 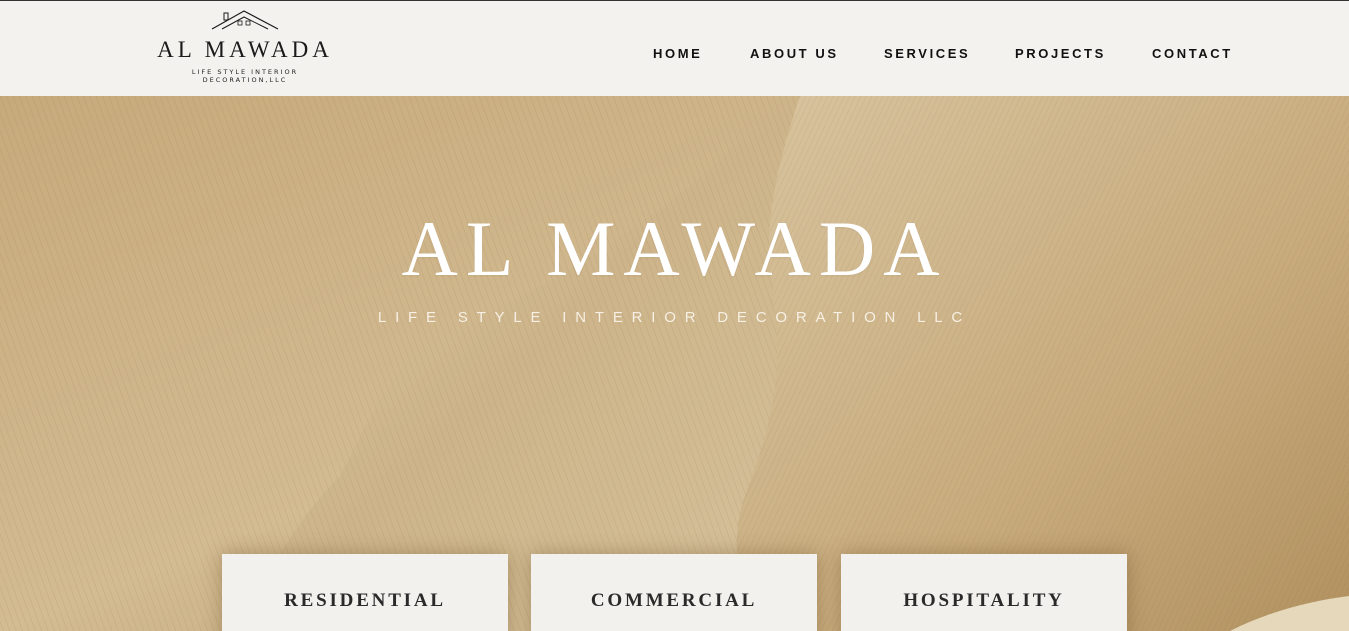 I want to click on nav-home-link: HOME, so click(x=677, y=53).